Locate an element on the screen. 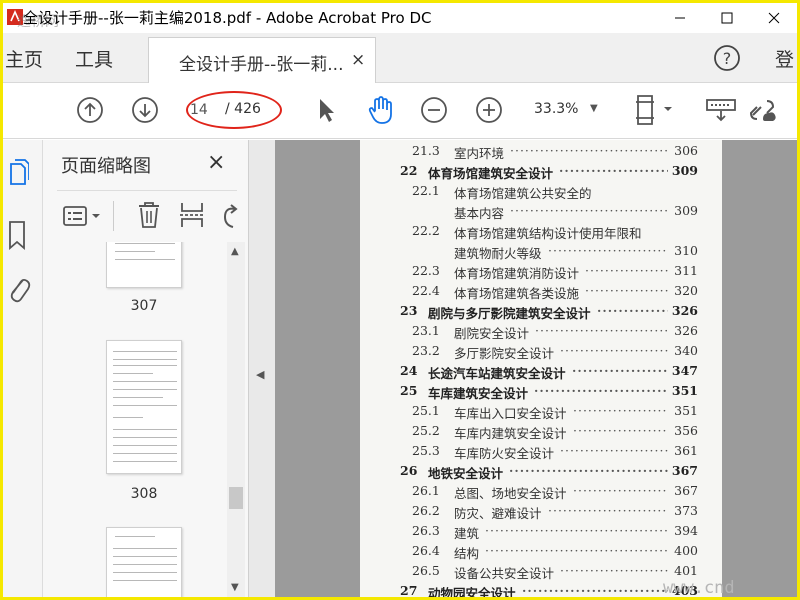 This screenshot has height=600, width=800. scroll-up-icon: ▲ is located at coordinates (235, 251).